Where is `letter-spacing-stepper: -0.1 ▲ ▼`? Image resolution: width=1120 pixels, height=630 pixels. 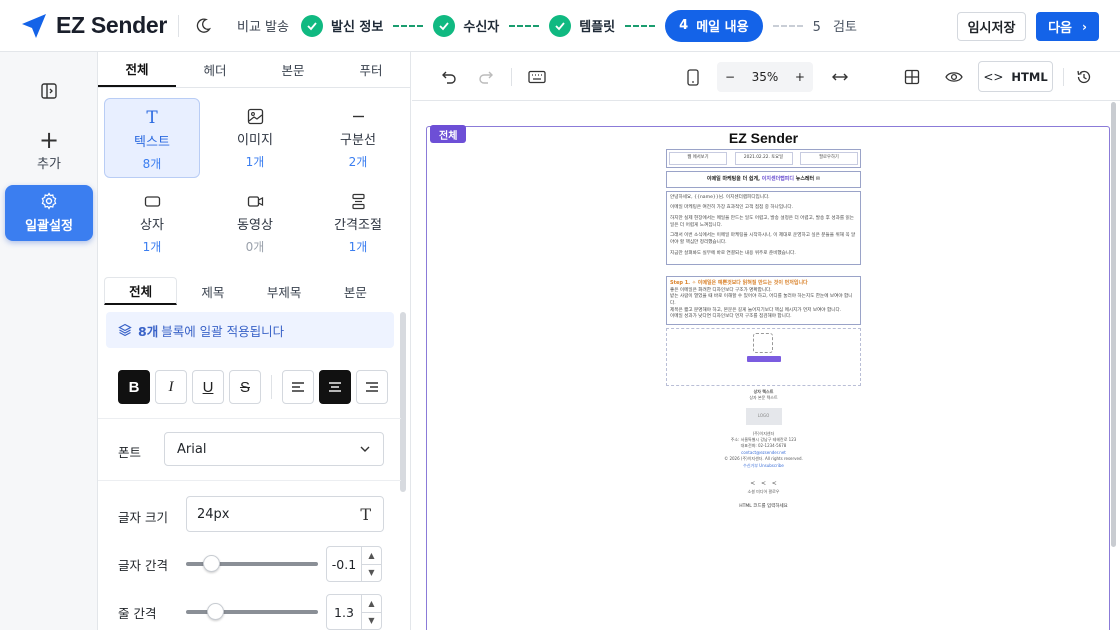 letter-spacing-stepper: -0.1 ▲ ▼ is located at coordinates (354, 564).